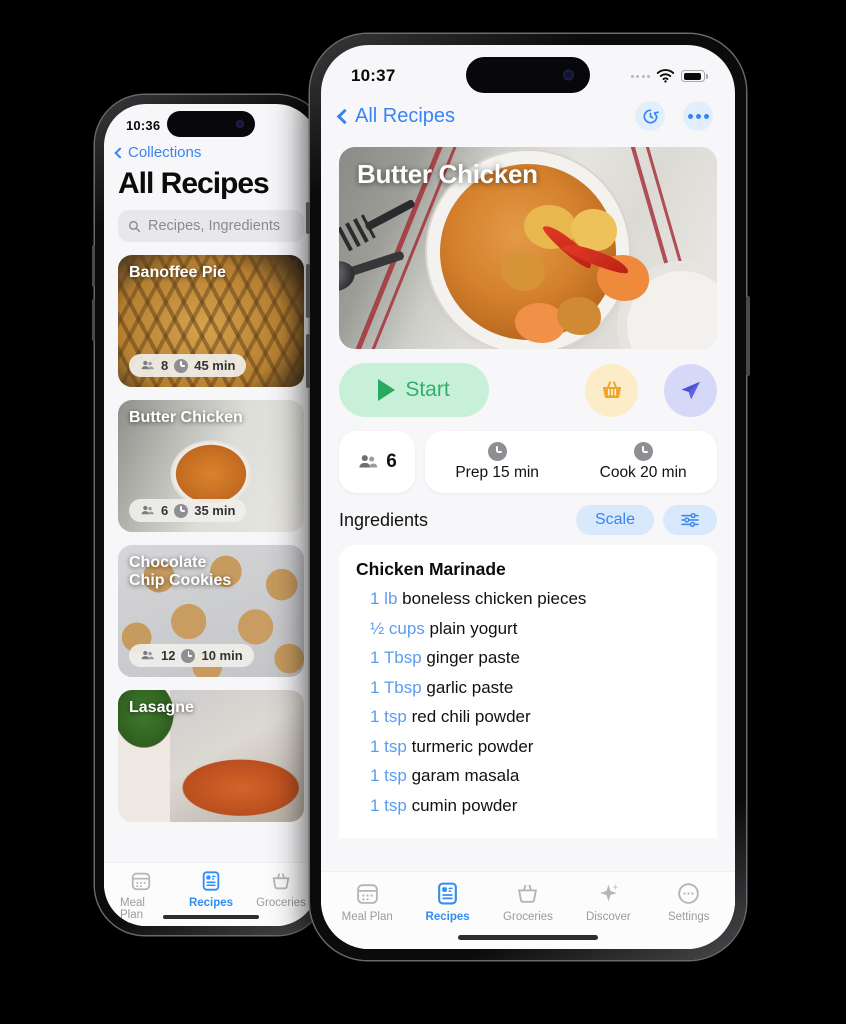  What do you see at coordinates (427, 389) in the screenshot?
I see `start-button-label: Start` at bounding box center [427, 389].